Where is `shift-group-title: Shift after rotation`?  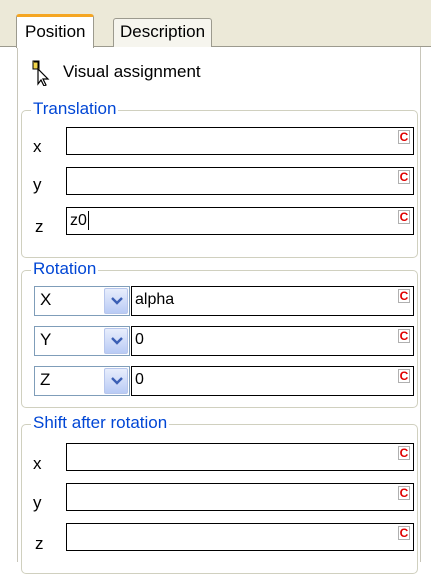 shift-group-title: Shift after rotation is located at coordinates (100, 423).